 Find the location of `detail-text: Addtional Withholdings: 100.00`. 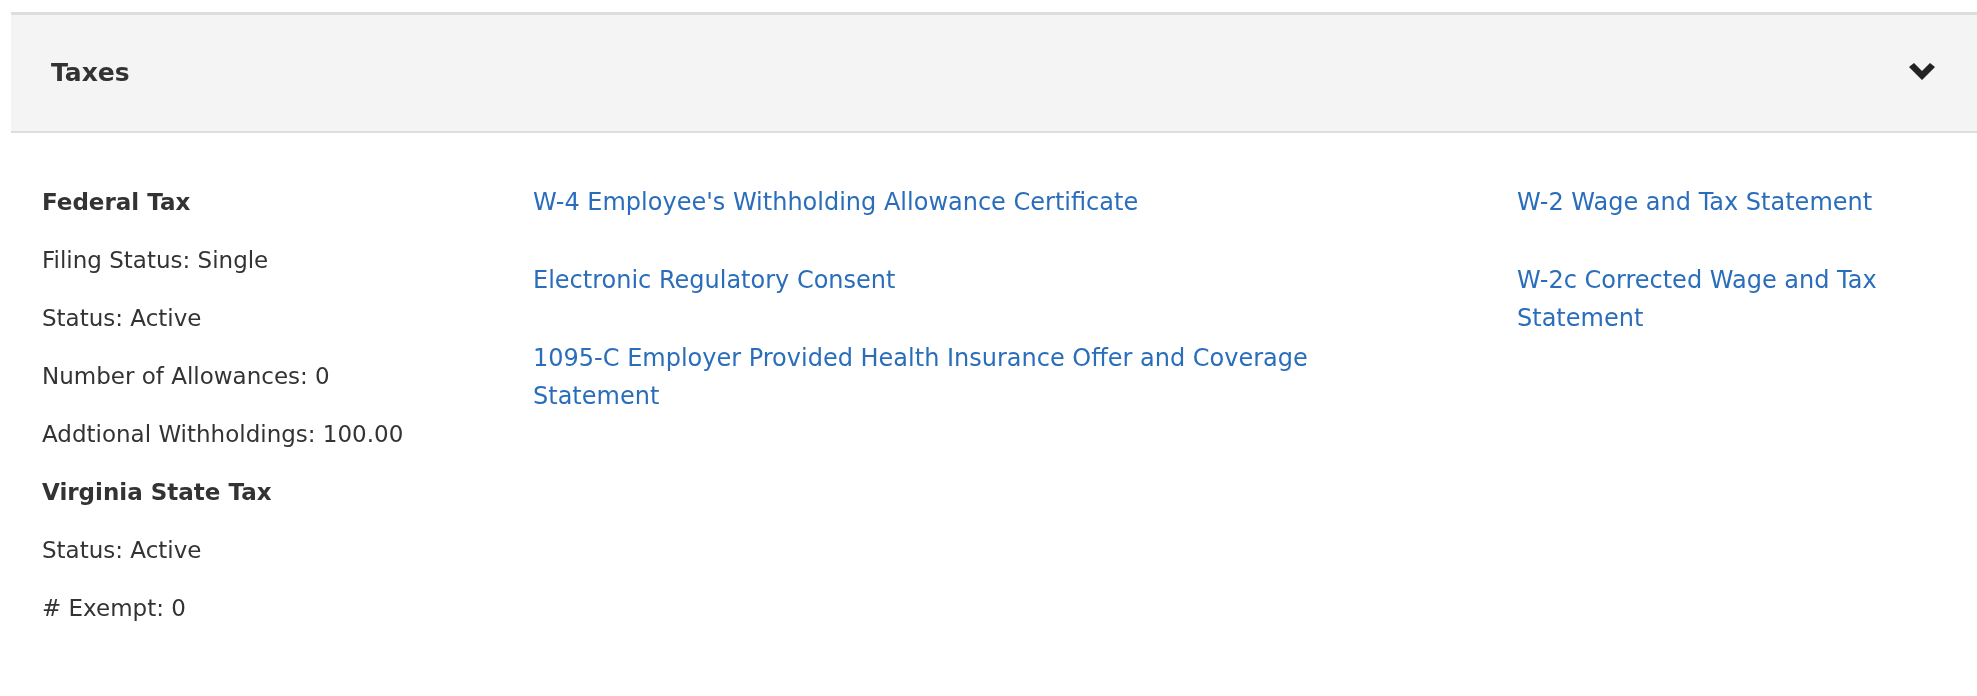

detail-text: Addtional Withholdings: 100.00 is located at coordinates (223, 434).